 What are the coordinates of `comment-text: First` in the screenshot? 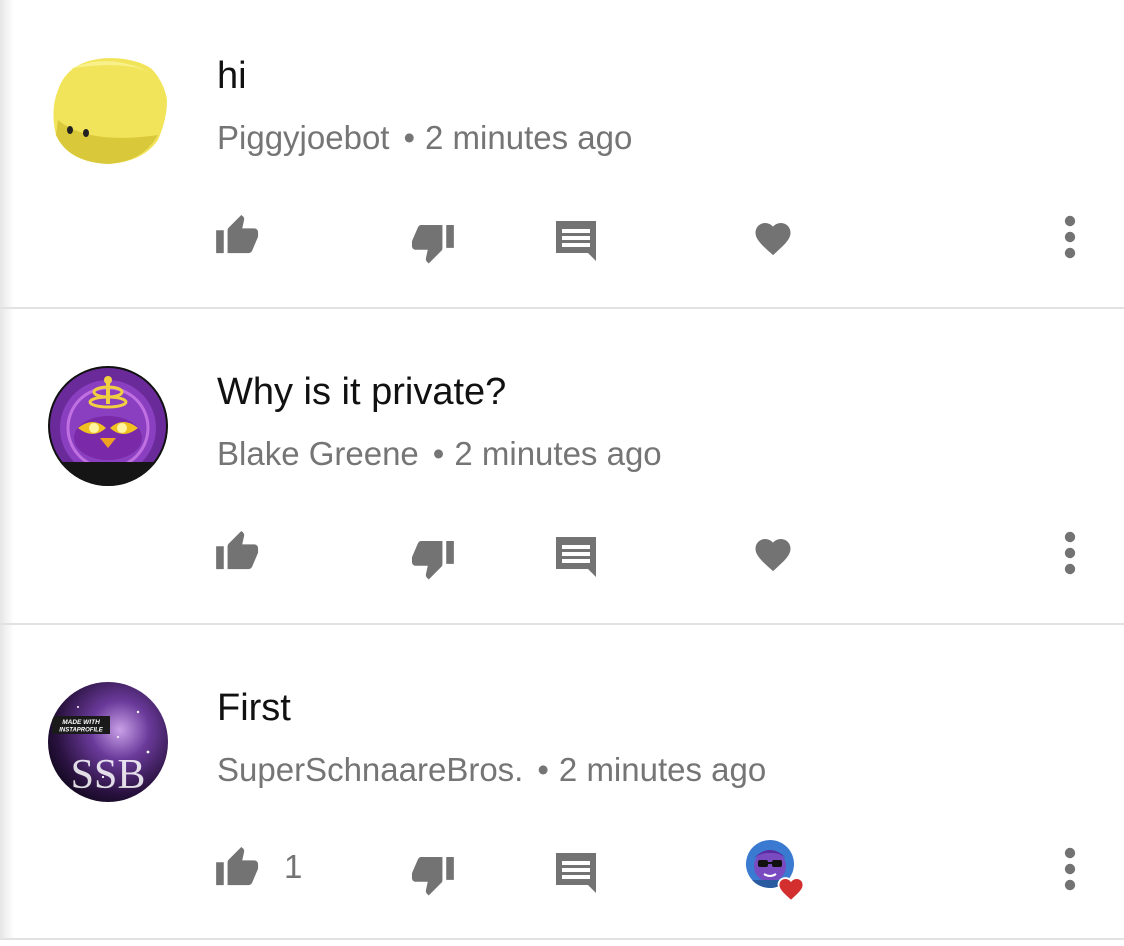 It's located at (254, 708).